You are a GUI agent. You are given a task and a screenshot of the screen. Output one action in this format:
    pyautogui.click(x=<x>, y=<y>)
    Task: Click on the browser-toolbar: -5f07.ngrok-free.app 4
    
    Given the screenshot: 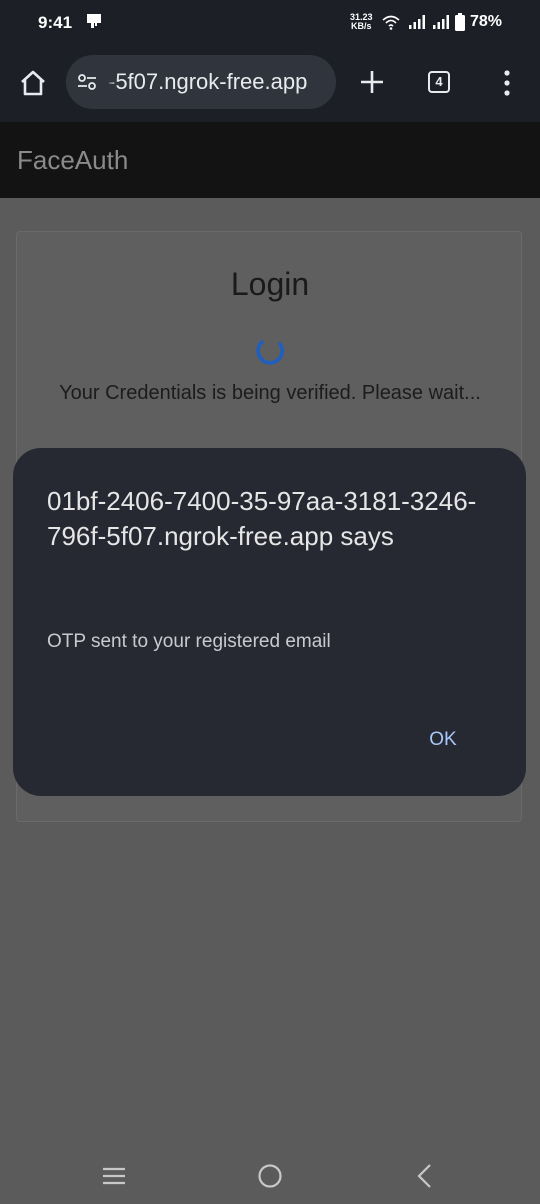 What is the action you would take?
    pyautogui.click(x=270, y=83)
    